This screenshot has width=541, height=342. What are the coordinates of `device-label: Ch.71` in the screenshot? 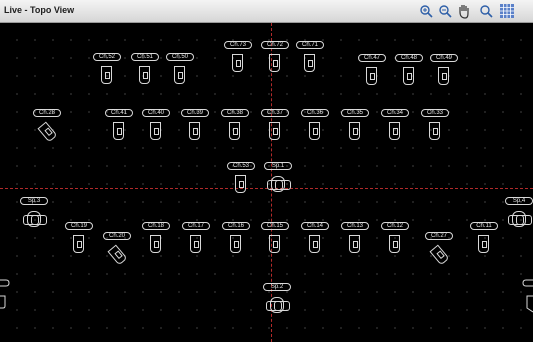 It's located at (310, 45).